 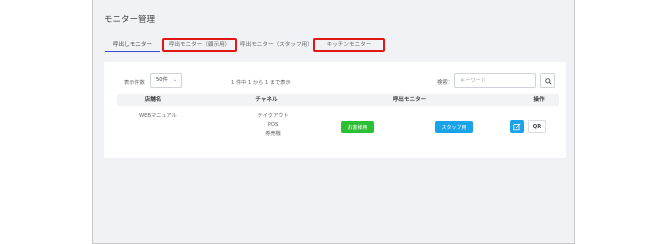 I want to click on edit-icon, so click(x=517, y=126).